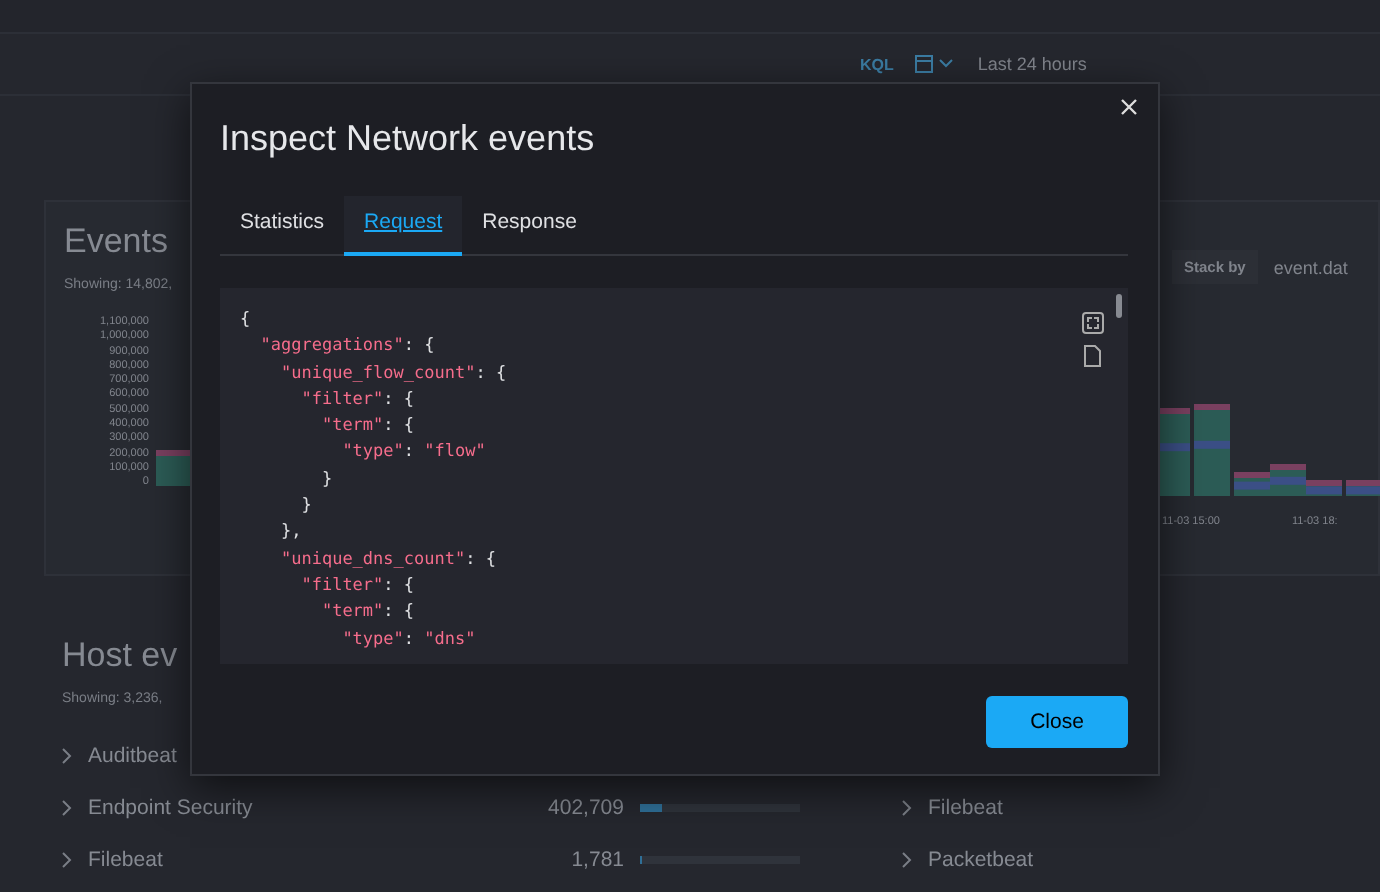  I want to click on code-line: "unique_flow_count": {, so click(392, 374).